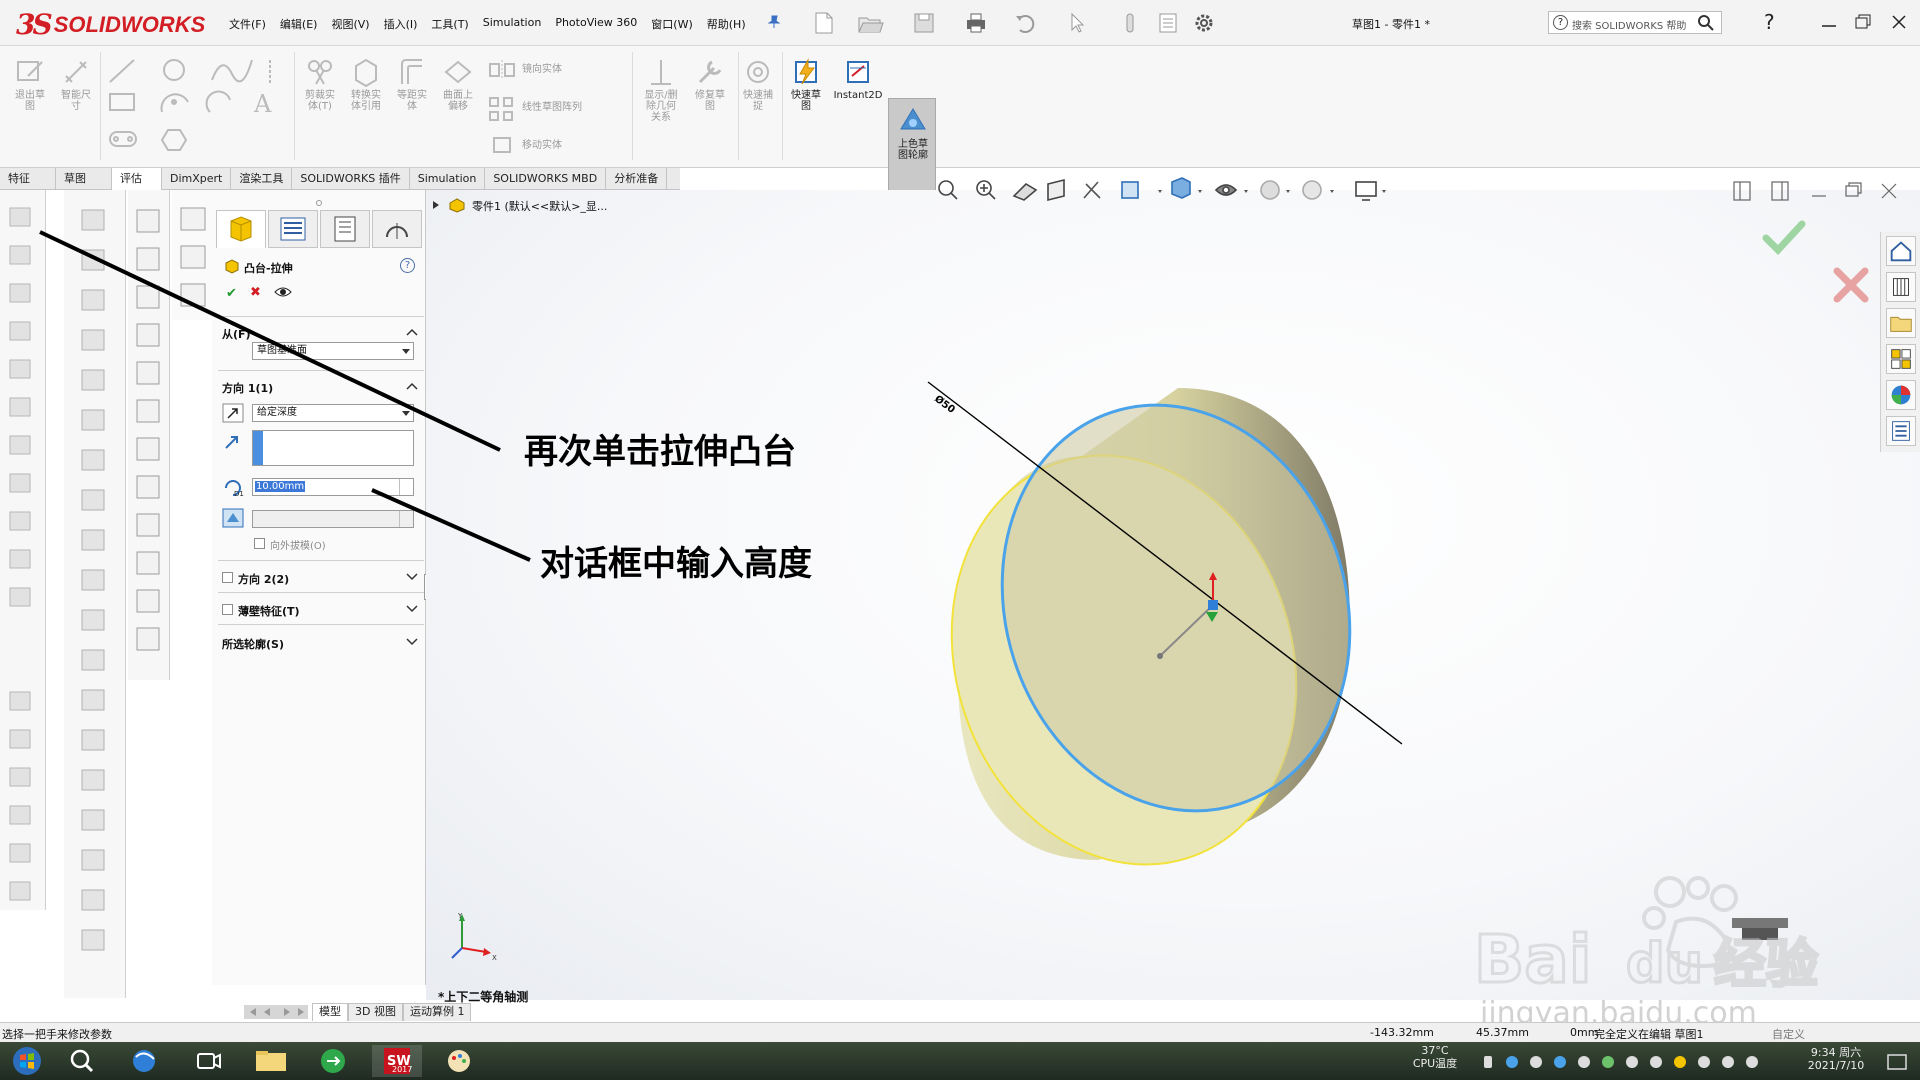  What do you see at coordinates (858, 78) in the screenshot?
I see `instant2d-button: Instant2D` at bounding box center [858, 78].